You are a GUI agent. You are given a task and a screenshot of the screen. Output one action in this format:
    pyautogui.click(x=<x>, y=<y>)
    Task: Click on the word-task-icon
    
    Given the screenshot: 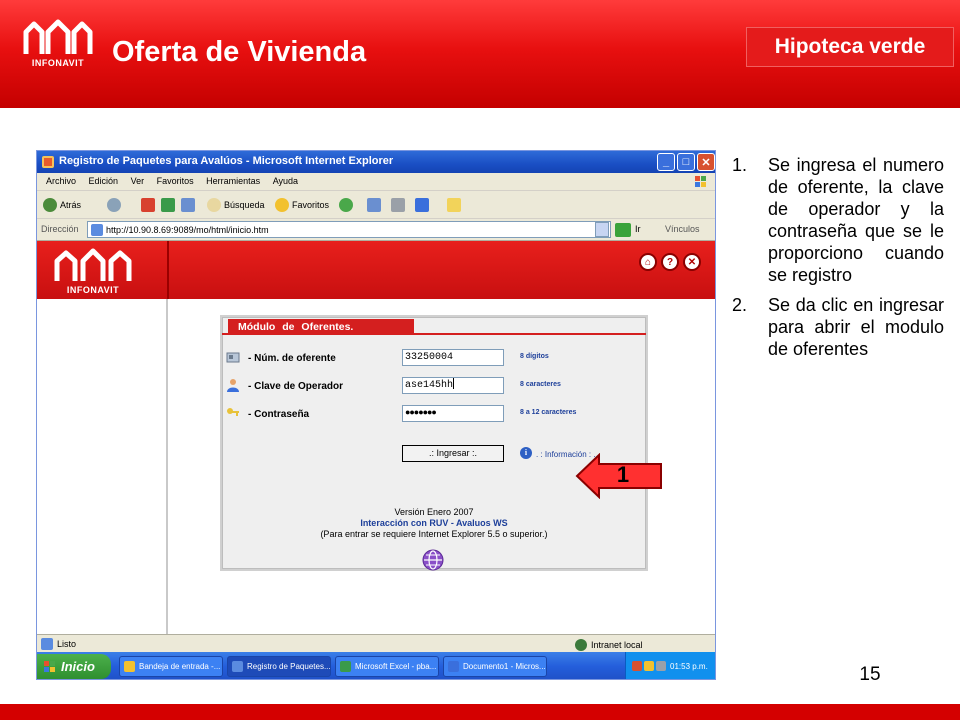 What is the action you would take?
    pyautogui.click(x=453, y=666)
    